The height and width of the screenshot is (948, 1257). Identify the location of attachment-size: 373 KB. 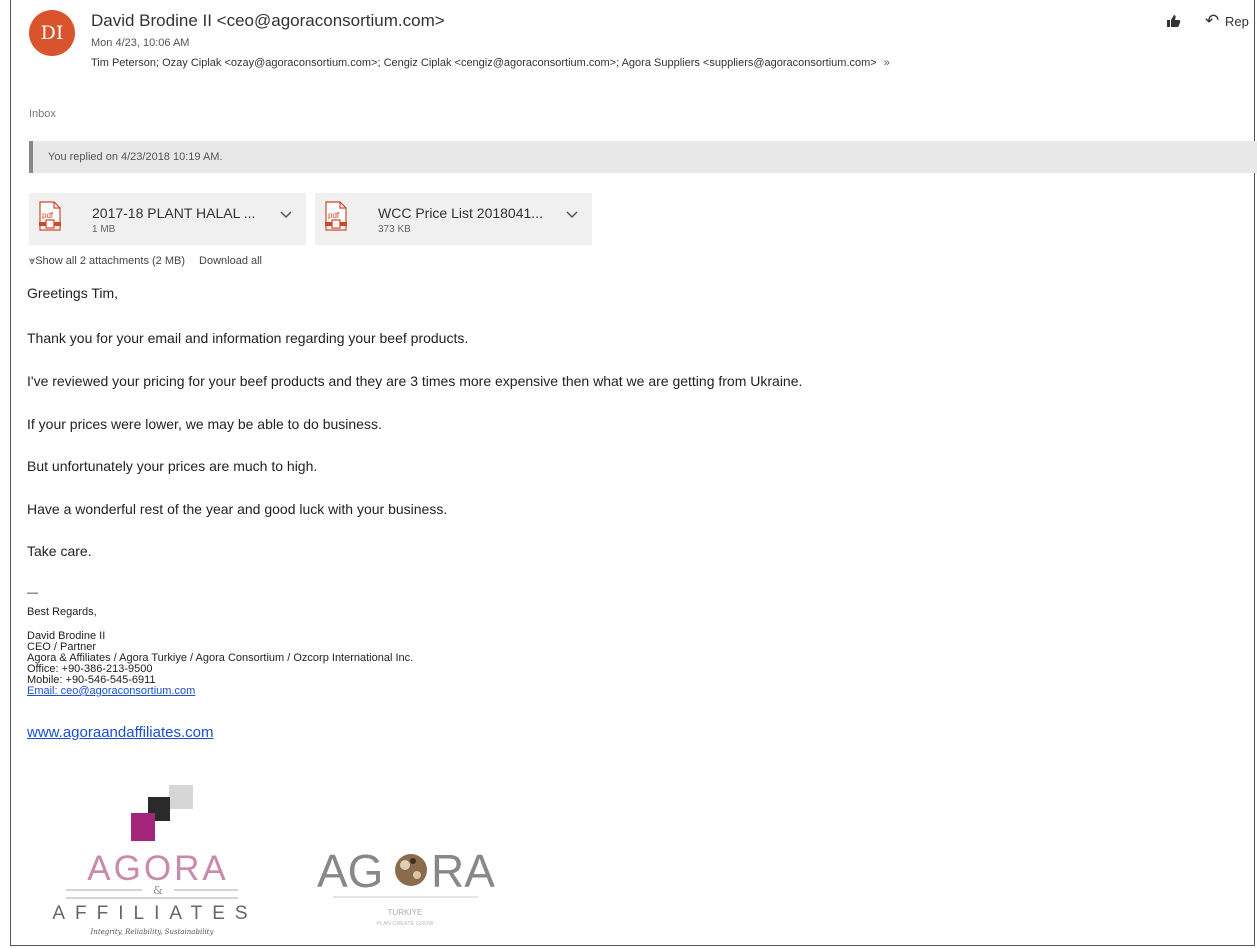
(394, 229).